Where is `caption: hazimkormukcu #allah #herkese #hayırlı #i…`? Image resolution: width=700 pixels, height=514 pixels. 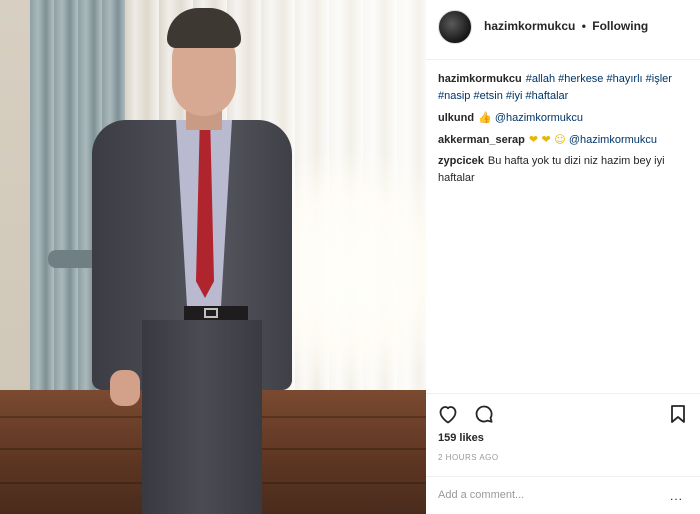 caption: hazimkormukcu #allah #herkese #hayırlı #i… is located at coordinates (564, 88).